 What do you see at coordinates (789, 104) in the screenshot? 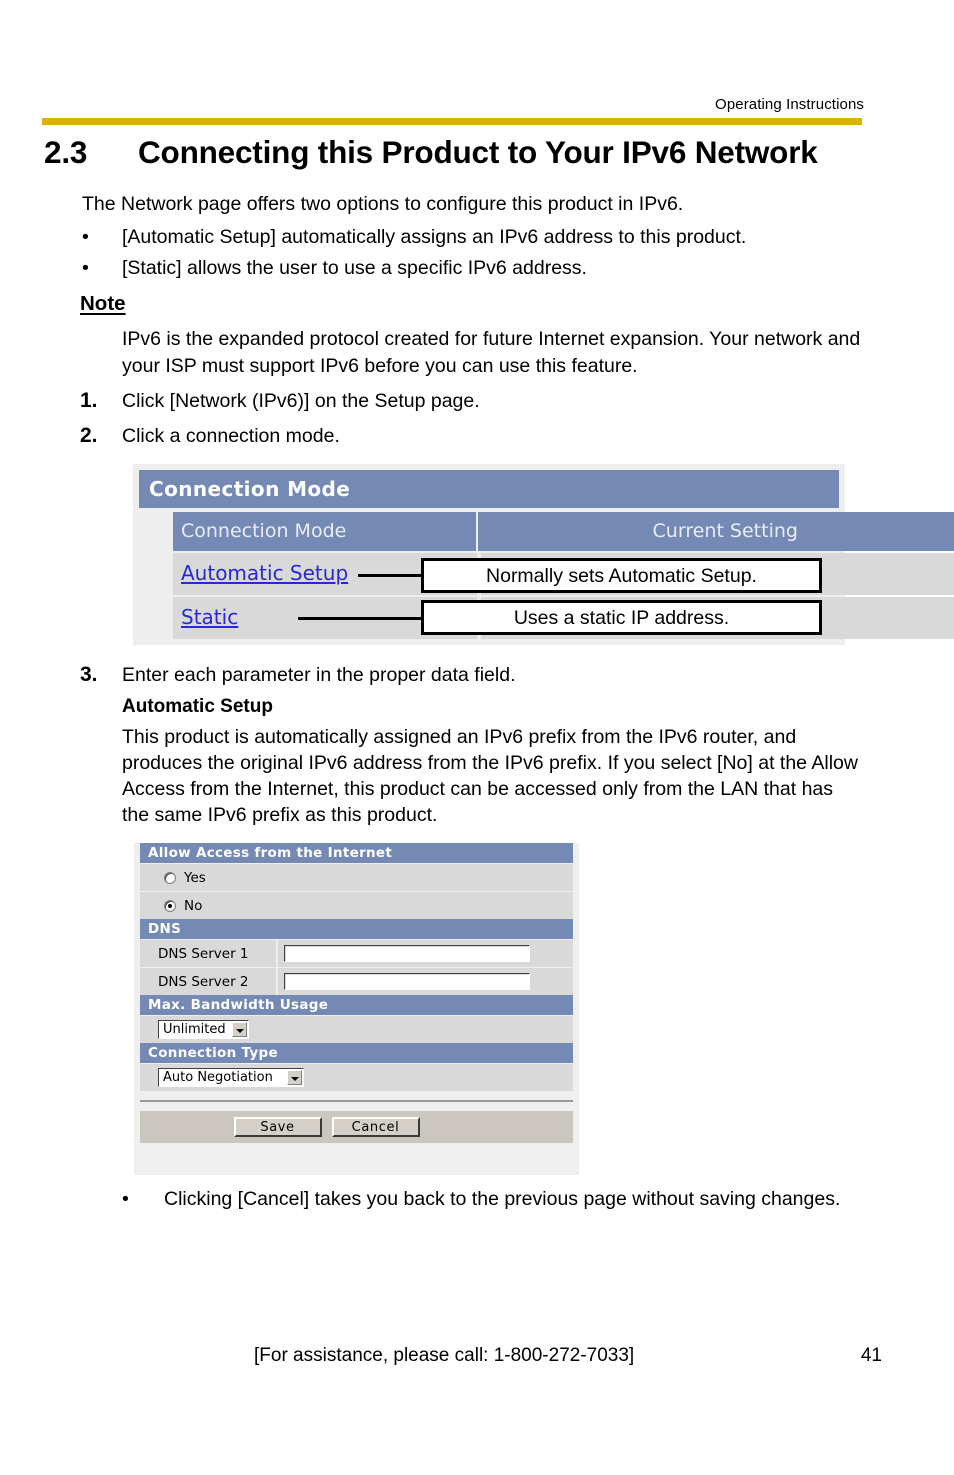
I see `running-header: Operating Instructions` at bounding box center [789, 104].